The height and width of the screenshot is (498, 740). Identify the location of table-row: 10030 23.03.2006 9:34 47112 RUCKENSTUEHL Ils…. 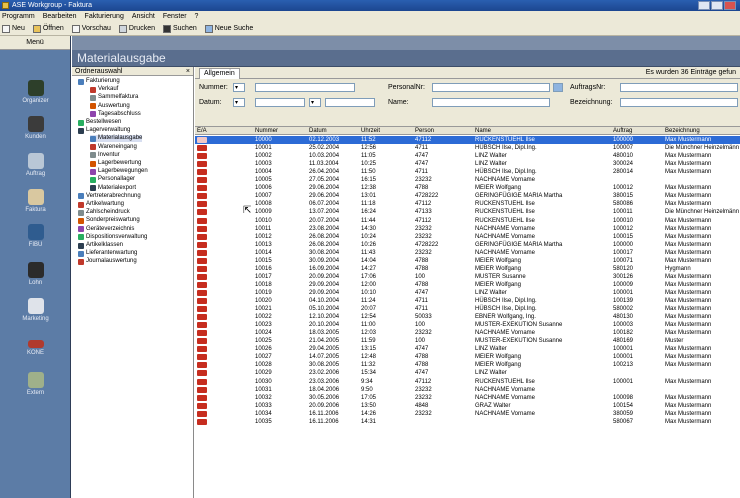
(467, 382).